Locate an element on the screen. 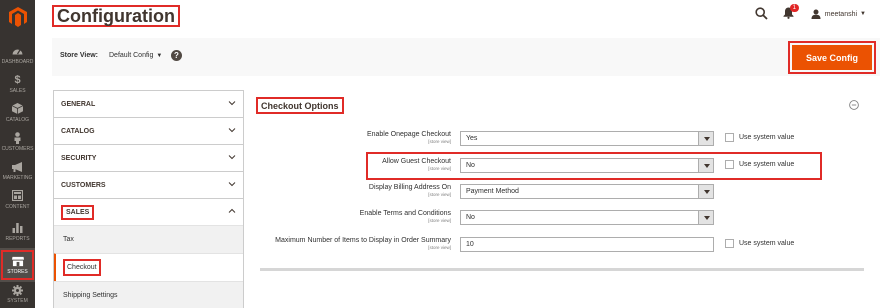 The width and height of the screenshot is (880, 308). tab-catalog: CATALOG is located at coordinates (148, 130).